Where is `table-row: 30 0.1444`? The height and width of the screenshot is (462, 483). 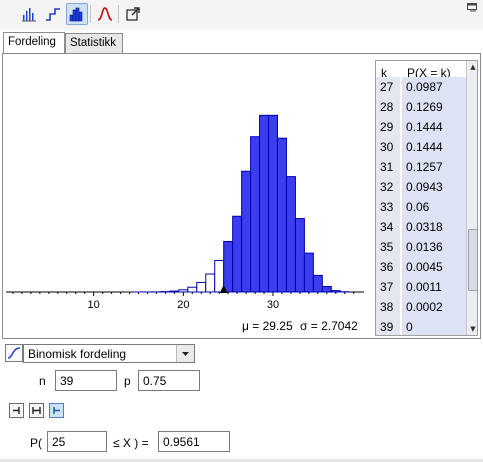 table-row: 30 0.1444 is located at coordinates (421, 147).